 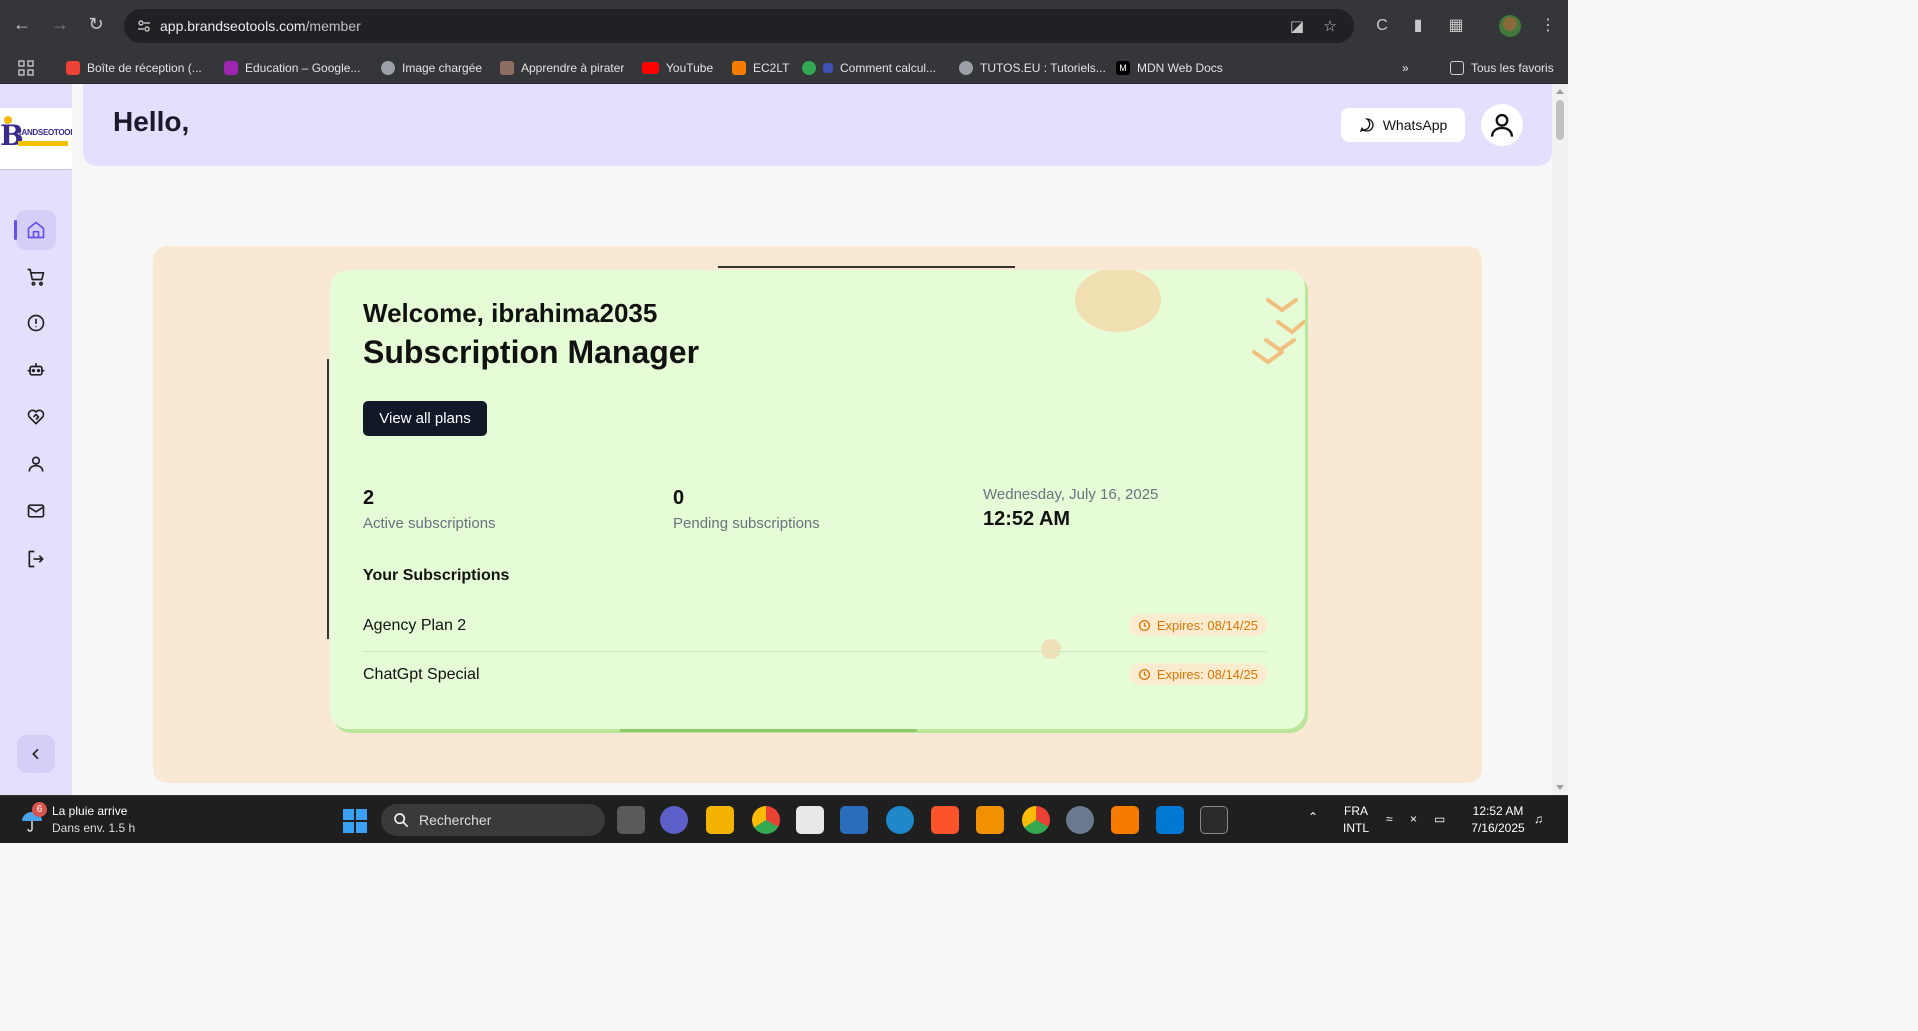 What do you see at coordinates (36, 139) in the screenshot?
I see `brand-logo: B RANDSEOTOOLS` at bounding box center [36, 139].